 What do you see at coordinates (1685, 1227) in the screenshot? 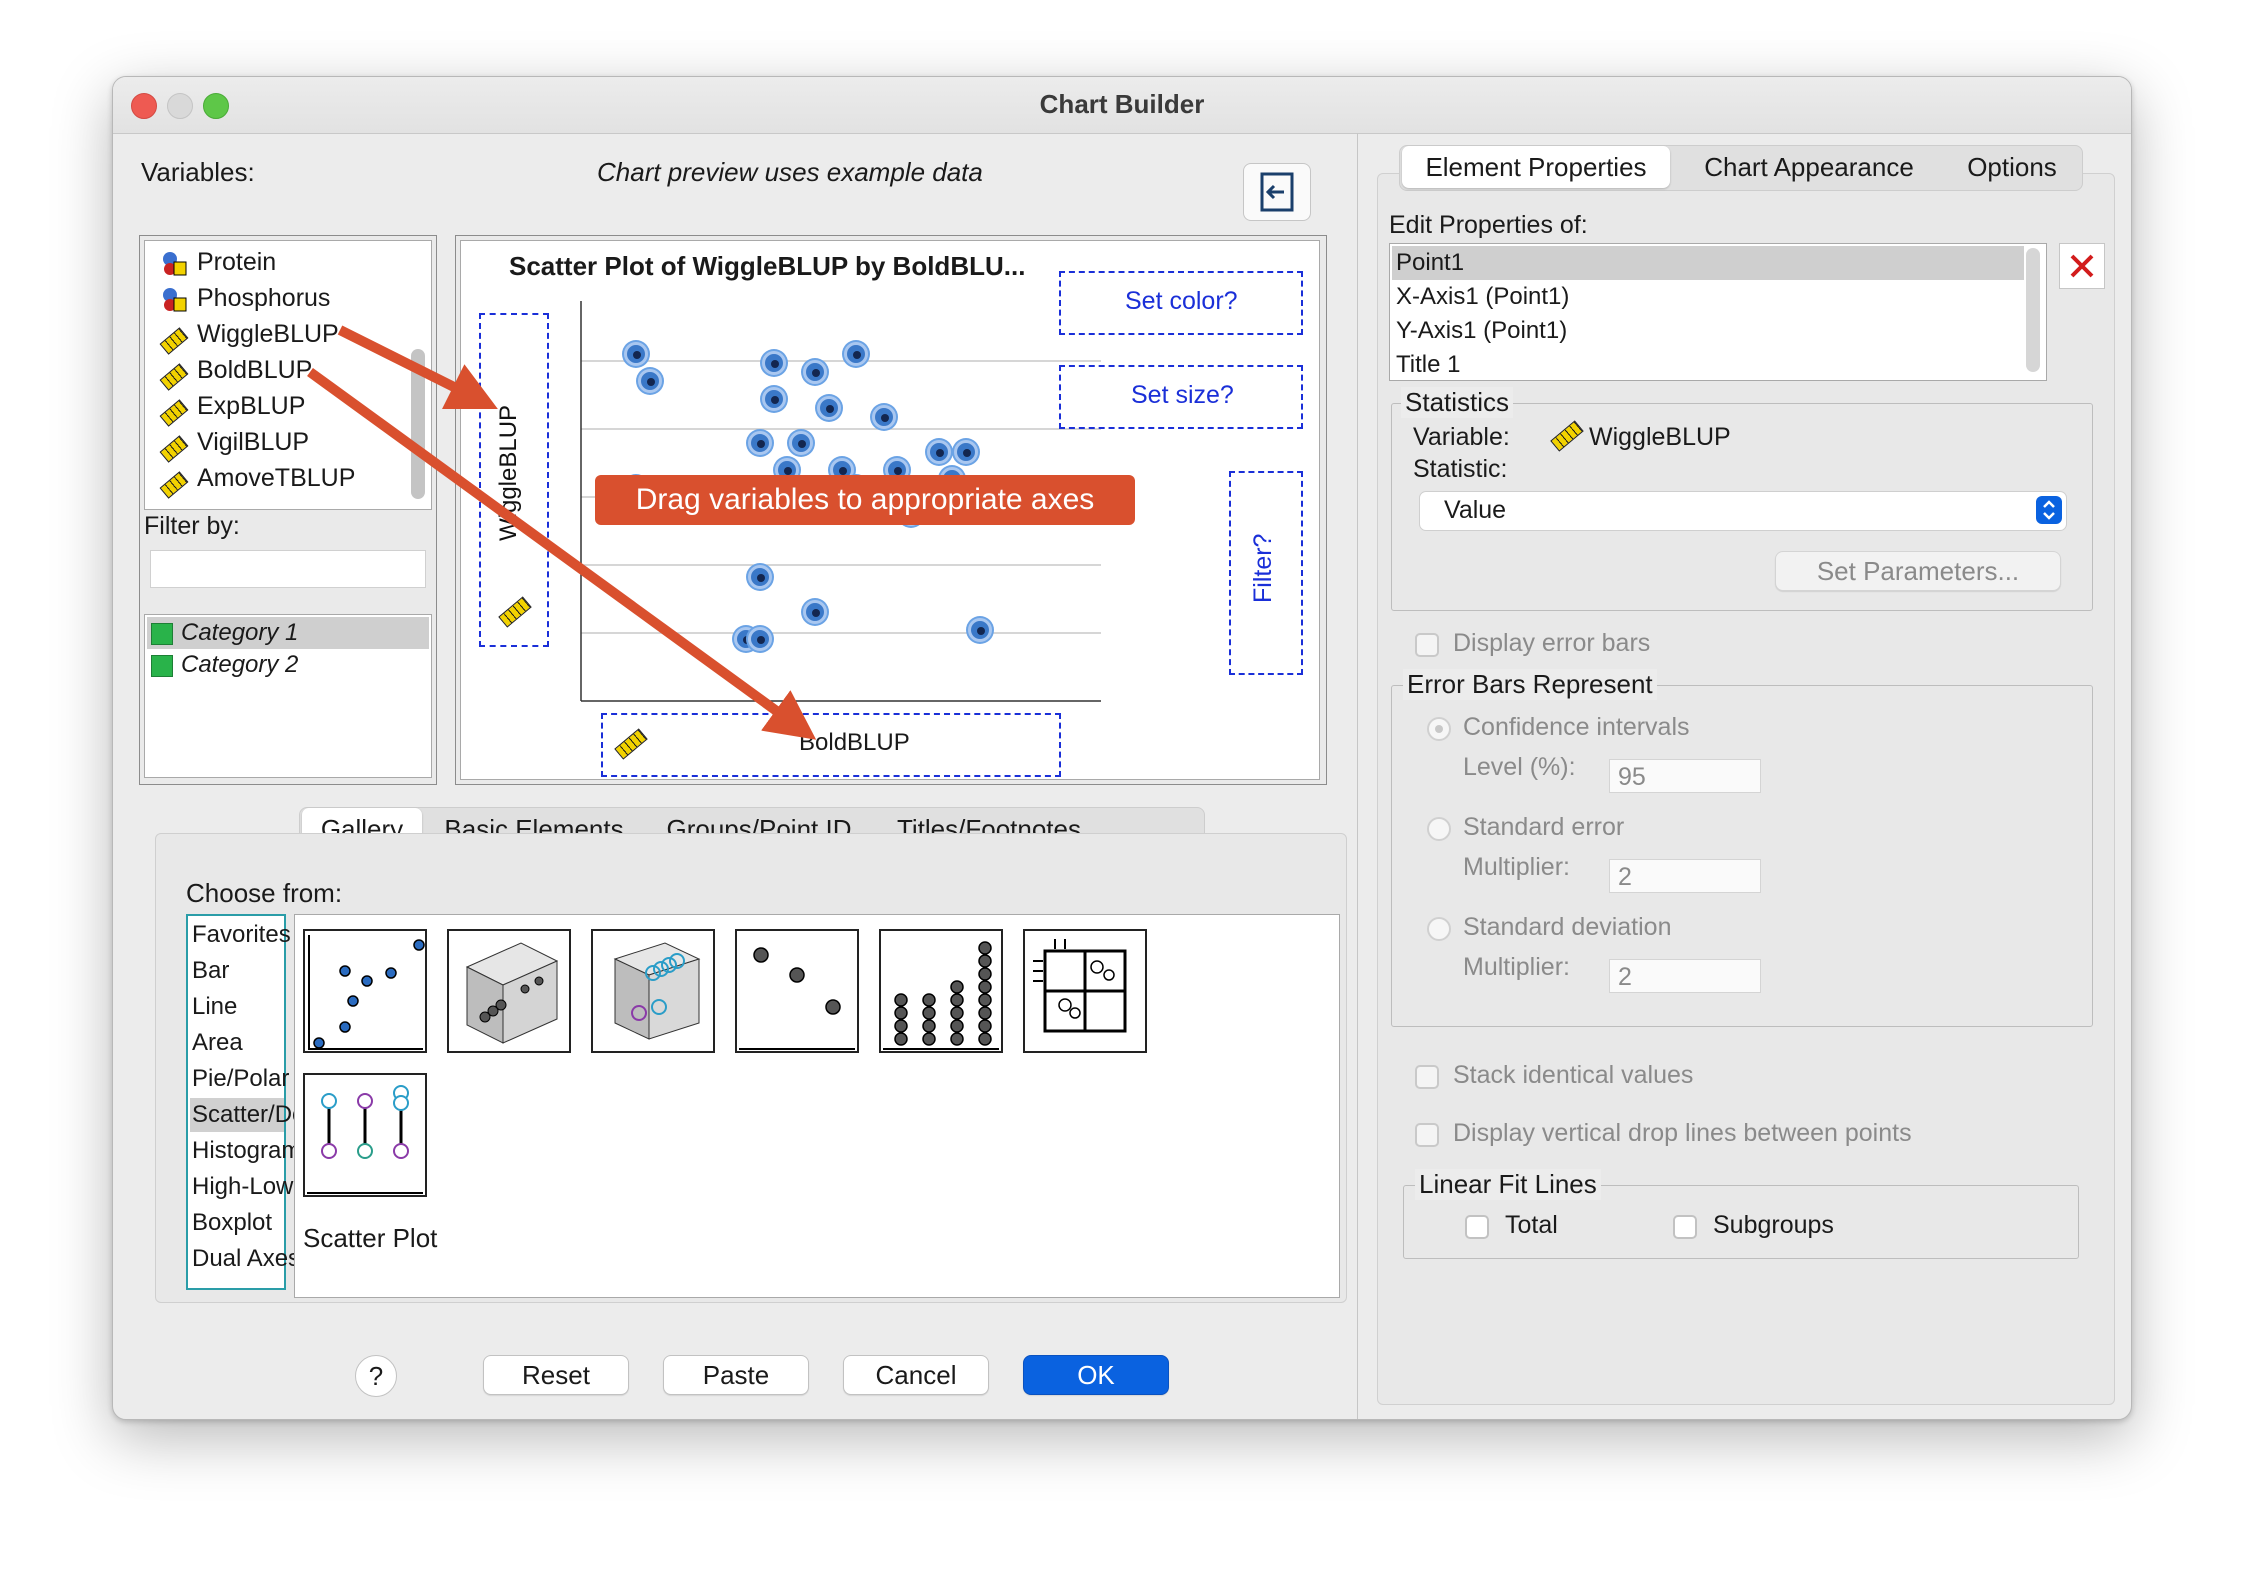
I see `subgroups-checkbox` at bounding box center [1685, 1227].